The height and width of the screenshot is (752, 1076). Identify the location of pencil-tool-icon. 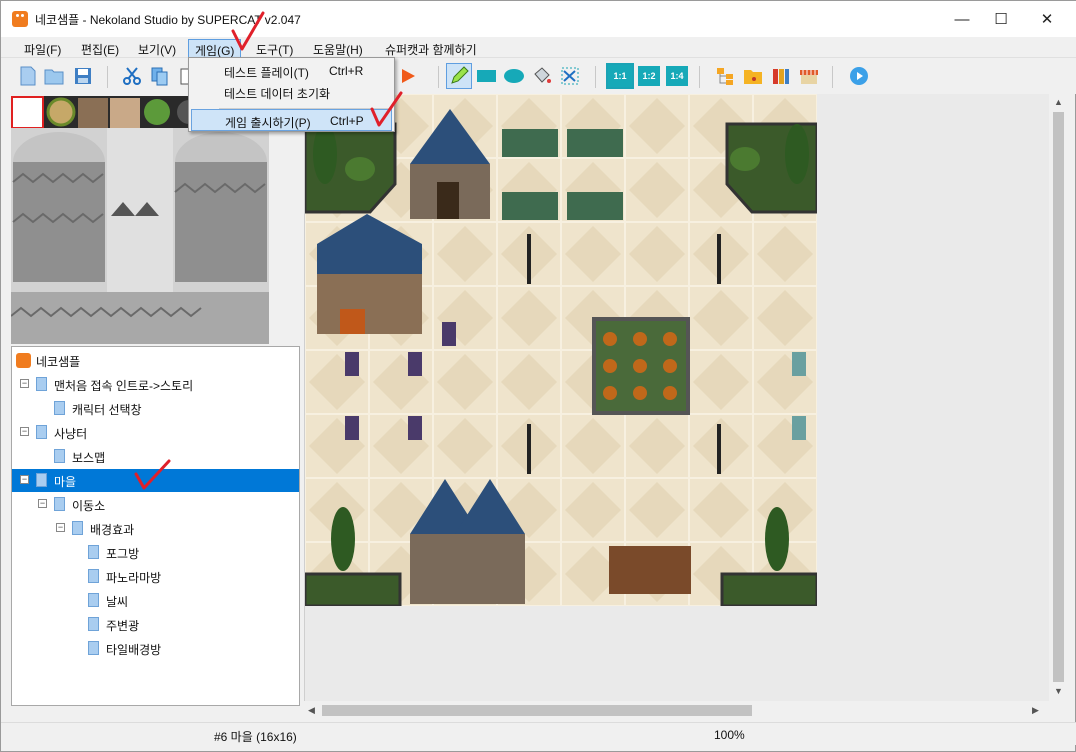
(459, 76).